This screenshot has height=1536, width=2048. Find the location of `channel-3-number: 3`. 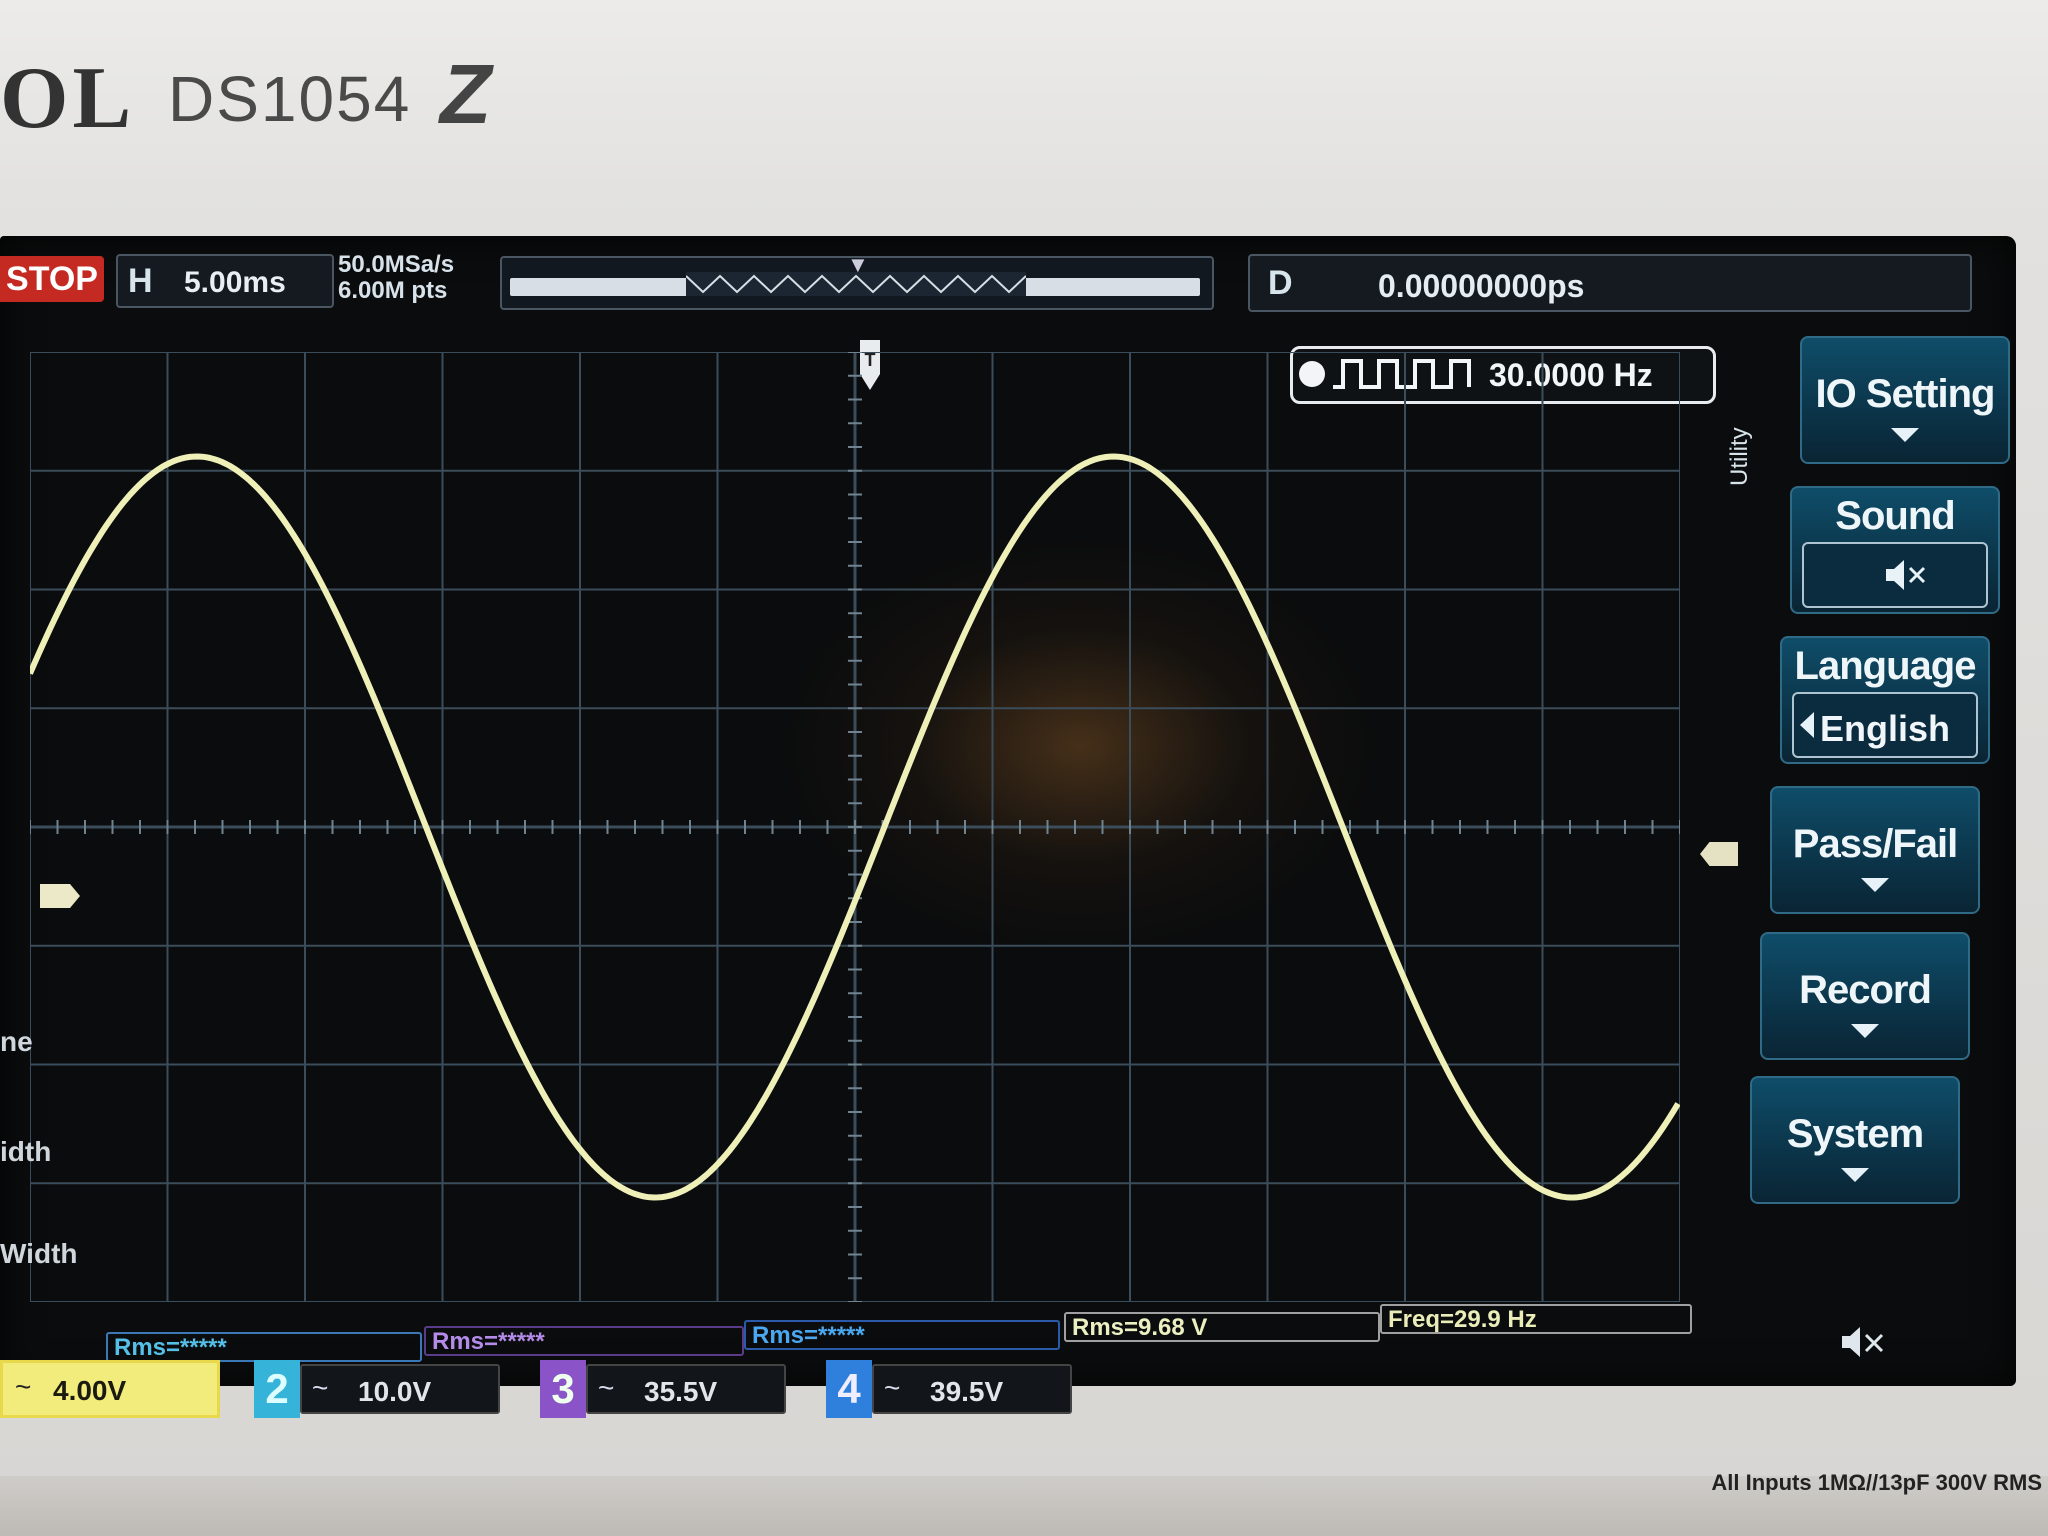

channel-3-number: 3 is located at coordinates (563, 1389).